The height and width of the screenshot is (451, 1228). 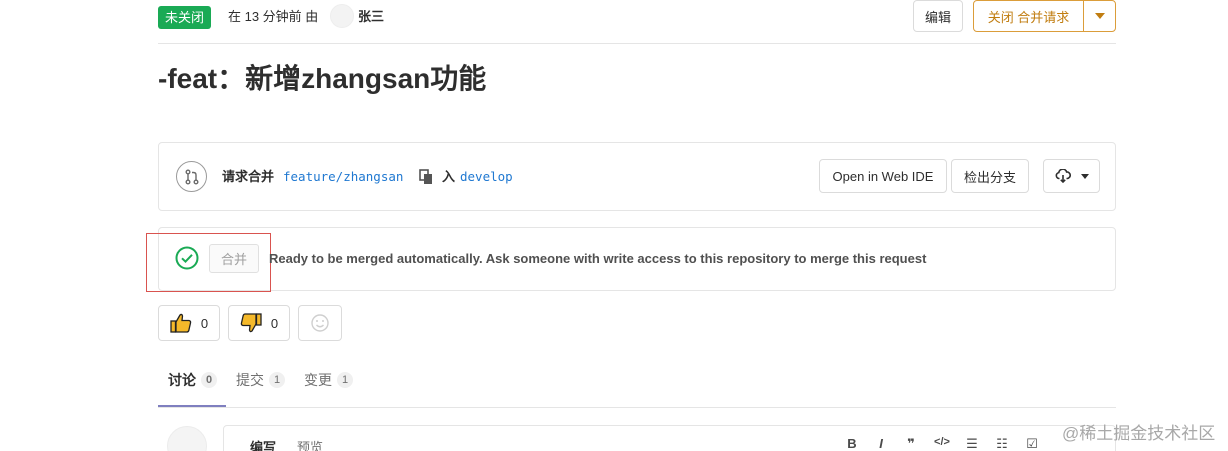 I want to click on tab-label: 变更, so click(x=318, y=380).